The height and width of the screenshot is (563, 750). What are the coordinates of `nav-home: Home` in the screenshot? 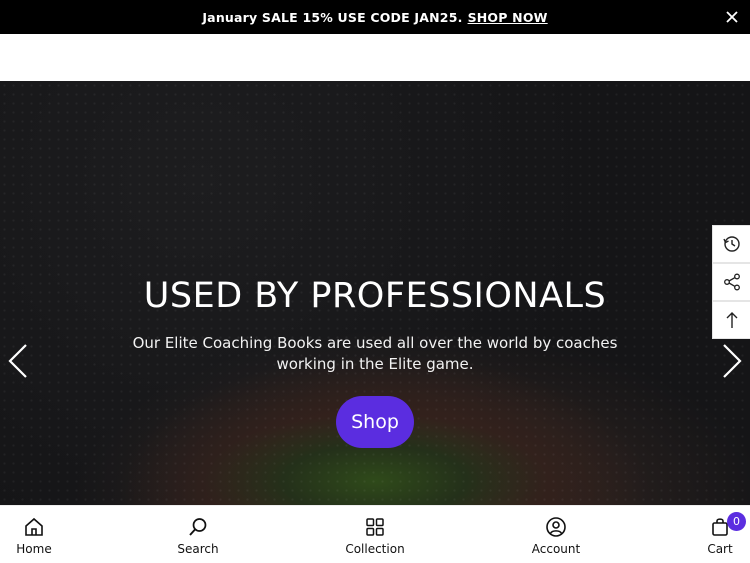 It's located at (39, 536).